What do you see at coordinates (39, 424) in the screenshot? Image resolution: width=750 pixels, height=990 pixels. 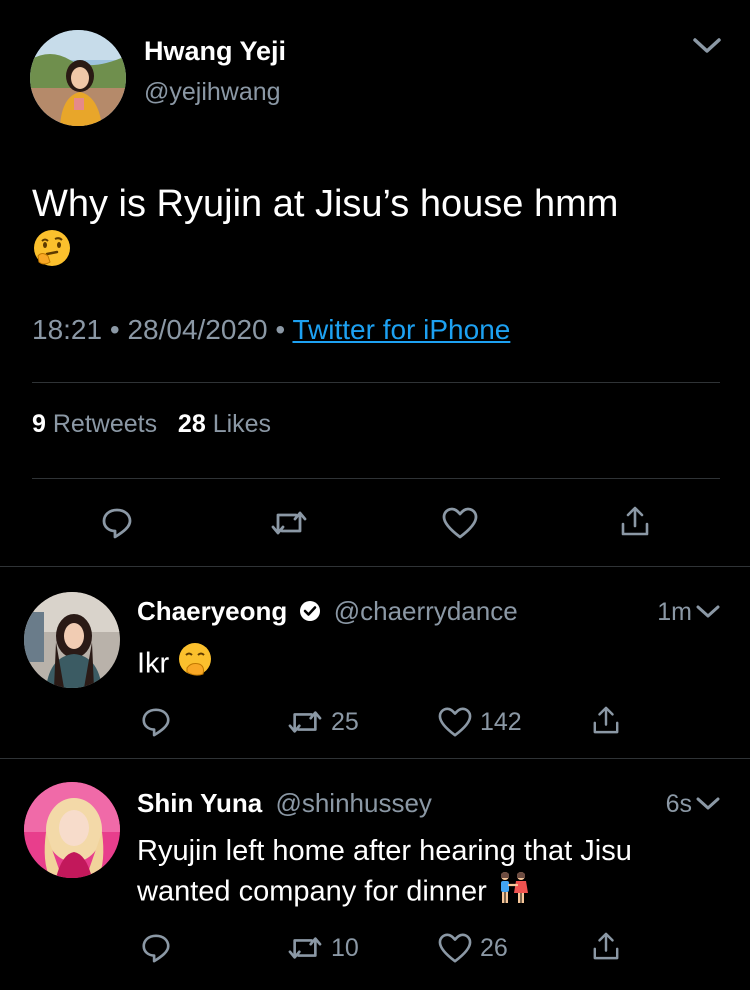 I see `retweets-count: 9` at bounding box center [39, 424].